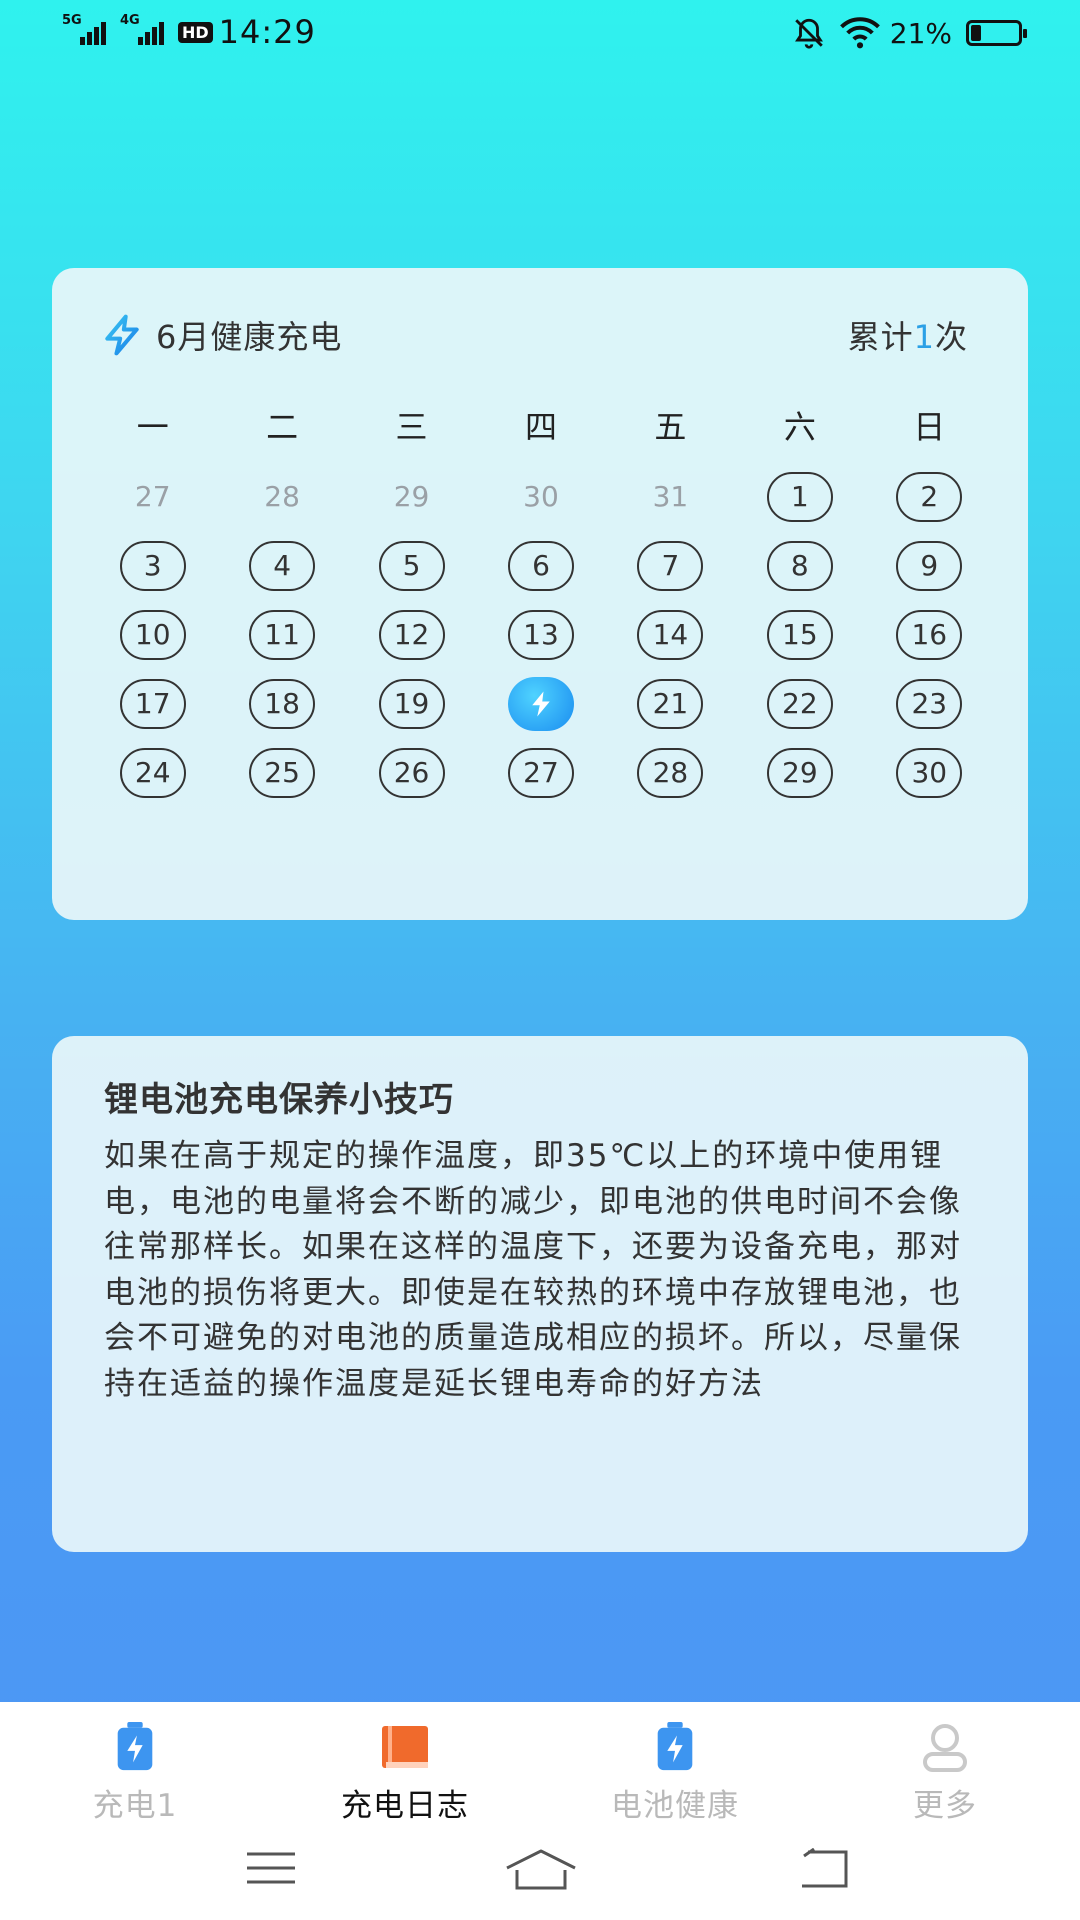 Image resolution: width=1080 pixels, height=1920 pixels. Describe the element at coordinates (195, 32) in the screenshot. I see `hd-badge: HD` at that location.